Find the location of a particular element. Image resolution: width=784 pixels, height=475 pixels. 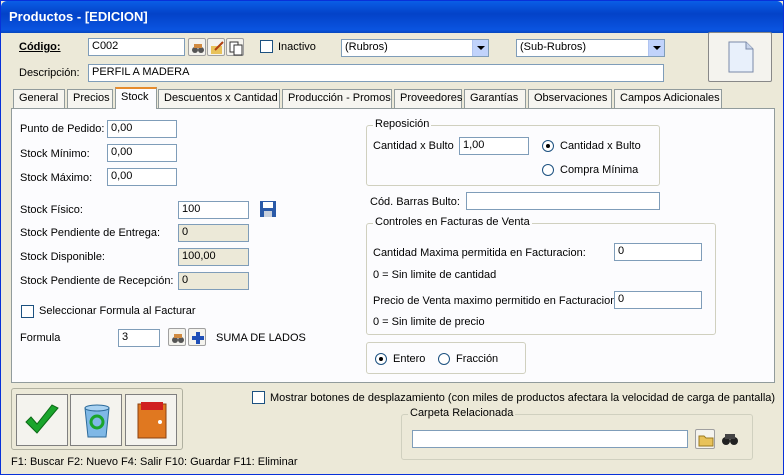

search-formula-button is located at coordinates (177, 337).